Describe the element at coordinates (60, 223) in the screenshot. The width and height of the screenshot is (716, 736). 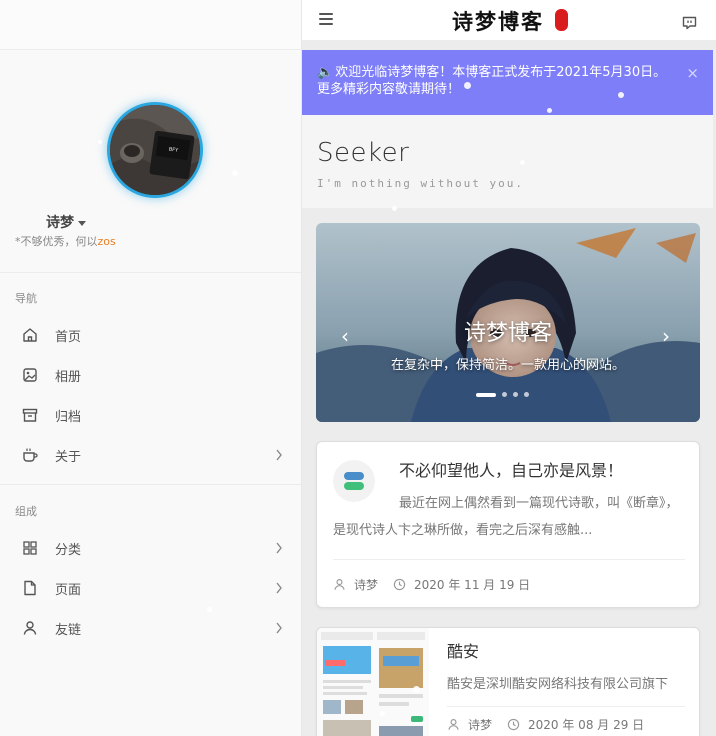
I see `user-name-text: 诗梦` at that location.